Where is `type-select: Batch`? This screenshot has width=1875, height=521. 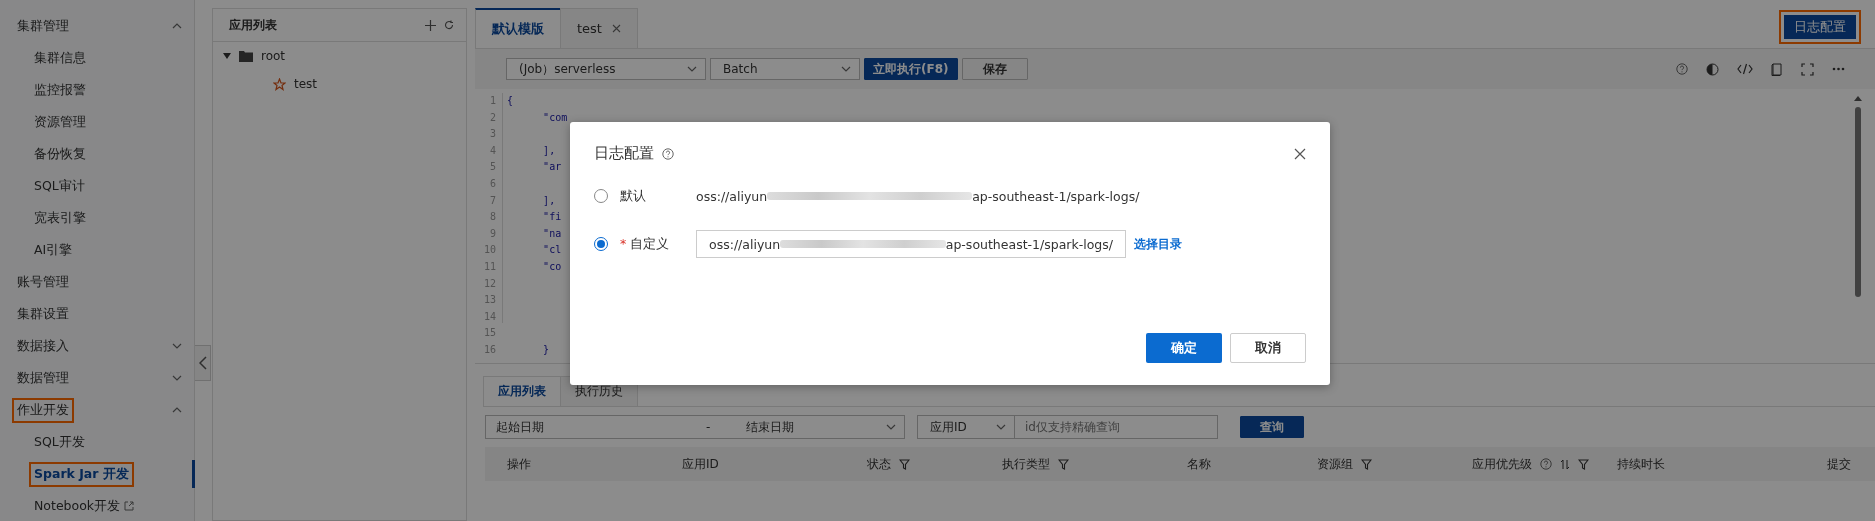 type-select: Batch is located at coordinates (785, 69).